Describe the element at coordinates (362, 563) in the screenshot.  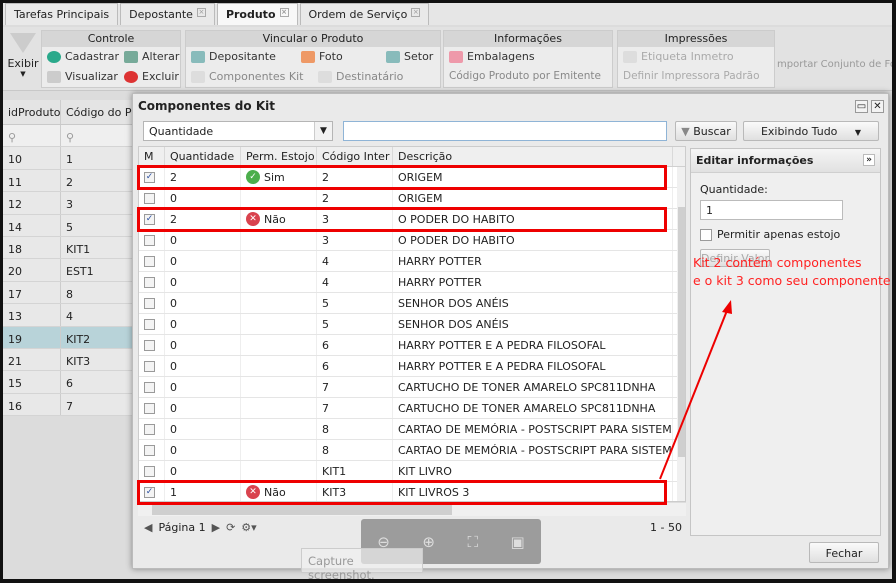
I see `tooltip: Capture screenshot.` at that location.